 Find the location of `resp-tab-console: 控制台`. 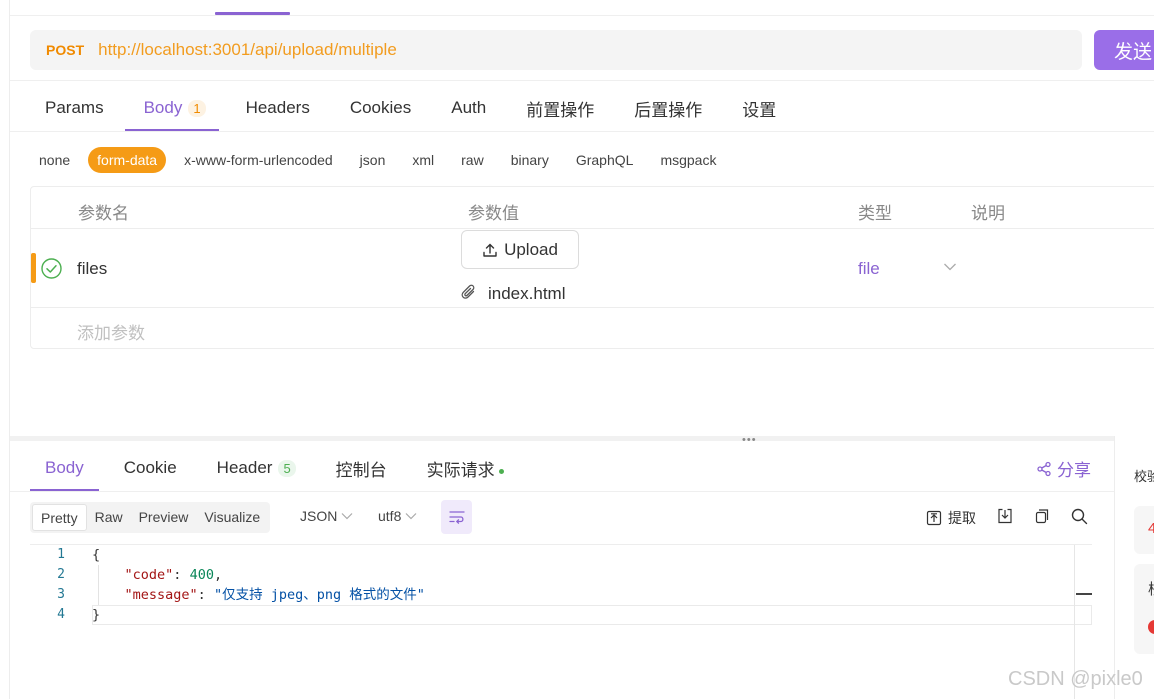

resp-tab-console: 控制台 is located at coordinates (361, 468).